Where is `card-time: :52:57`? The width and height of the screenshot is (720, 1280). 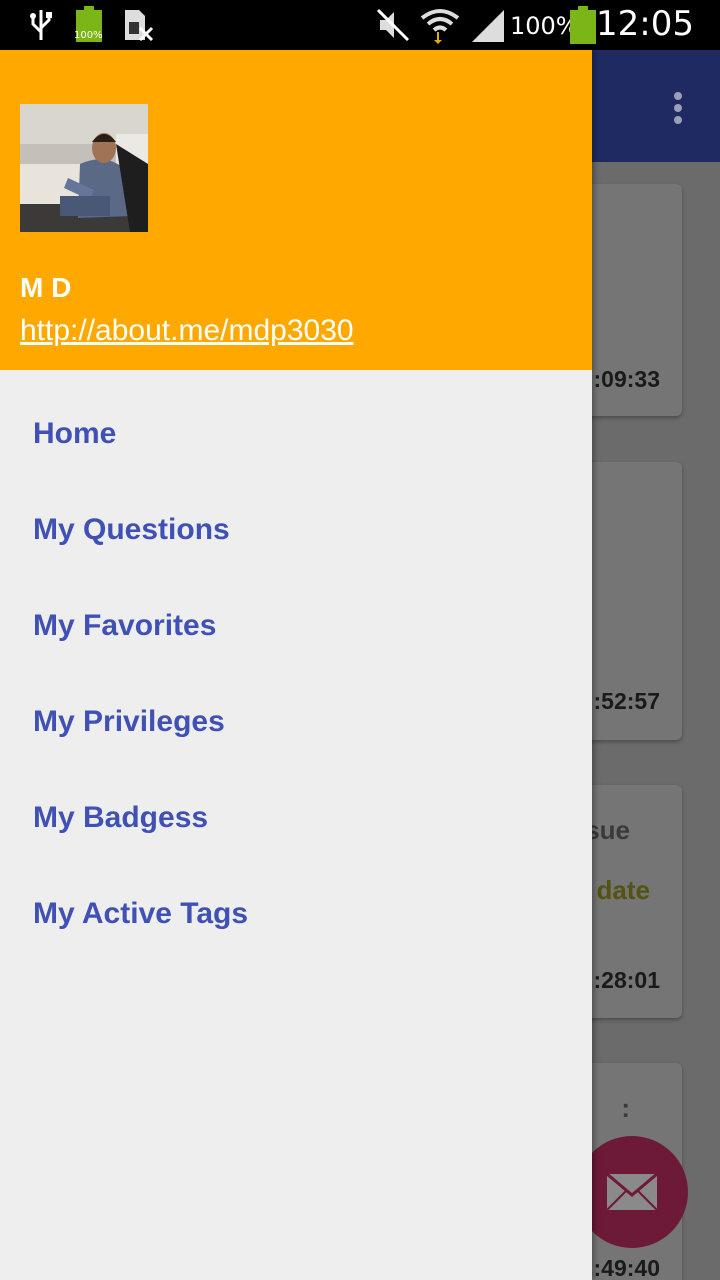 card-time: :52:57 is located at coordinates (626, 701).